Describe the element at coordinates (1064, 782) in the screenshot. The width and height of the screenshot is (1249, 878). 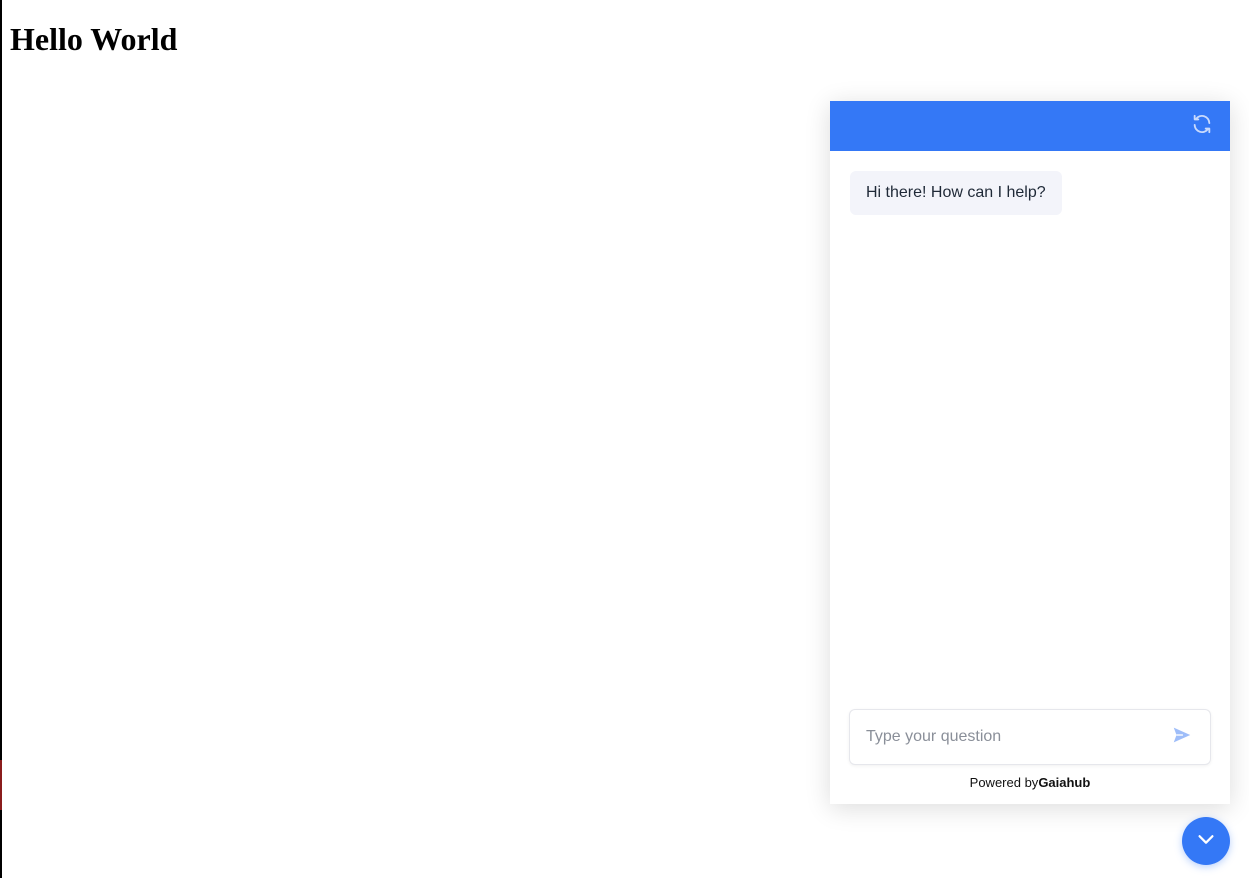
I see `powered-by-brand: Gaiahub` at that location.